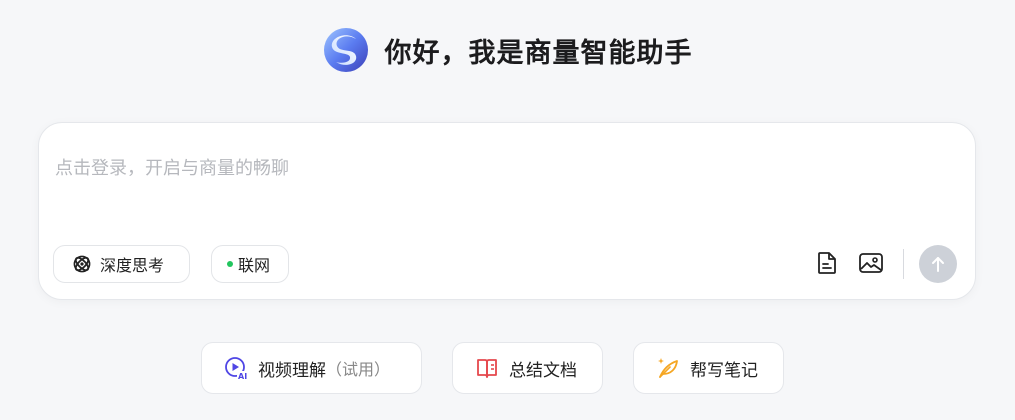  I want to click on upload-file-button, so click(827, 263).